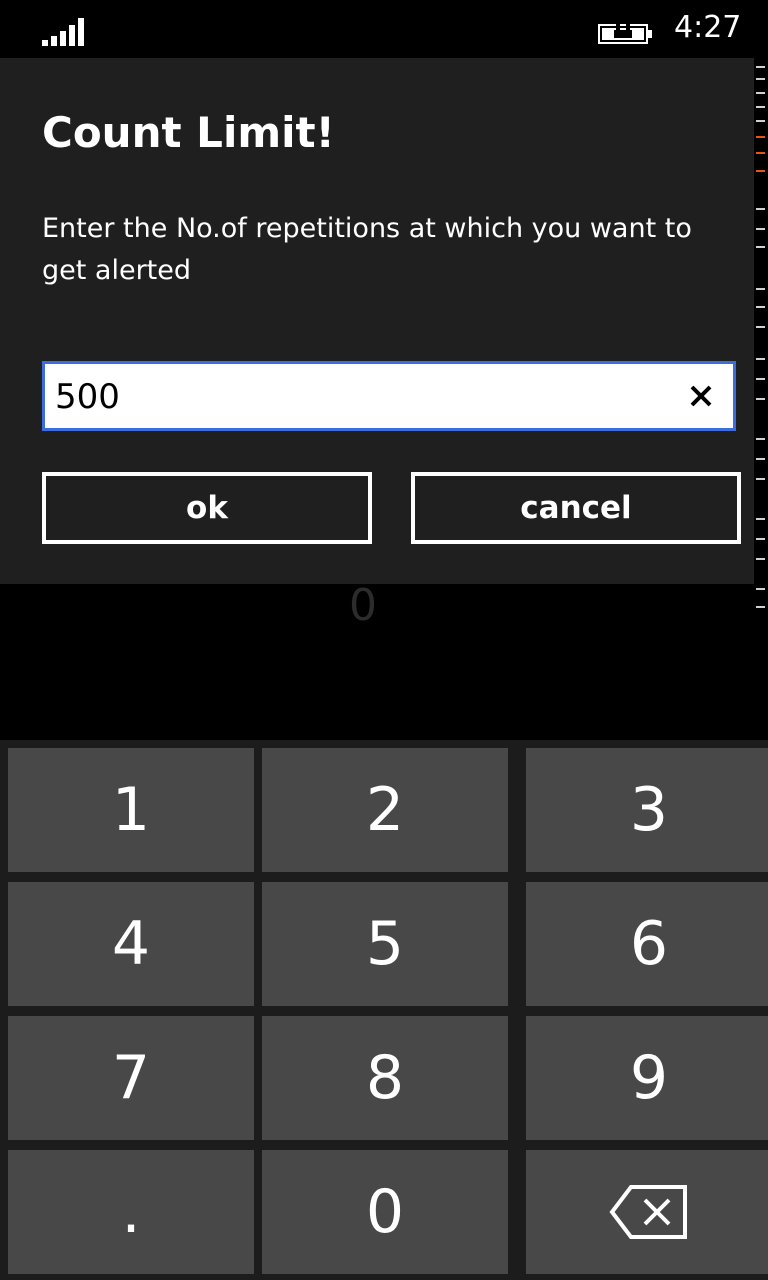 The width and height of the screenshot is (768, 1280). What do you see at coordinates (708, 27) in the screenshot?
I see `status-time: 4:27` at bounding box center [708, 27].